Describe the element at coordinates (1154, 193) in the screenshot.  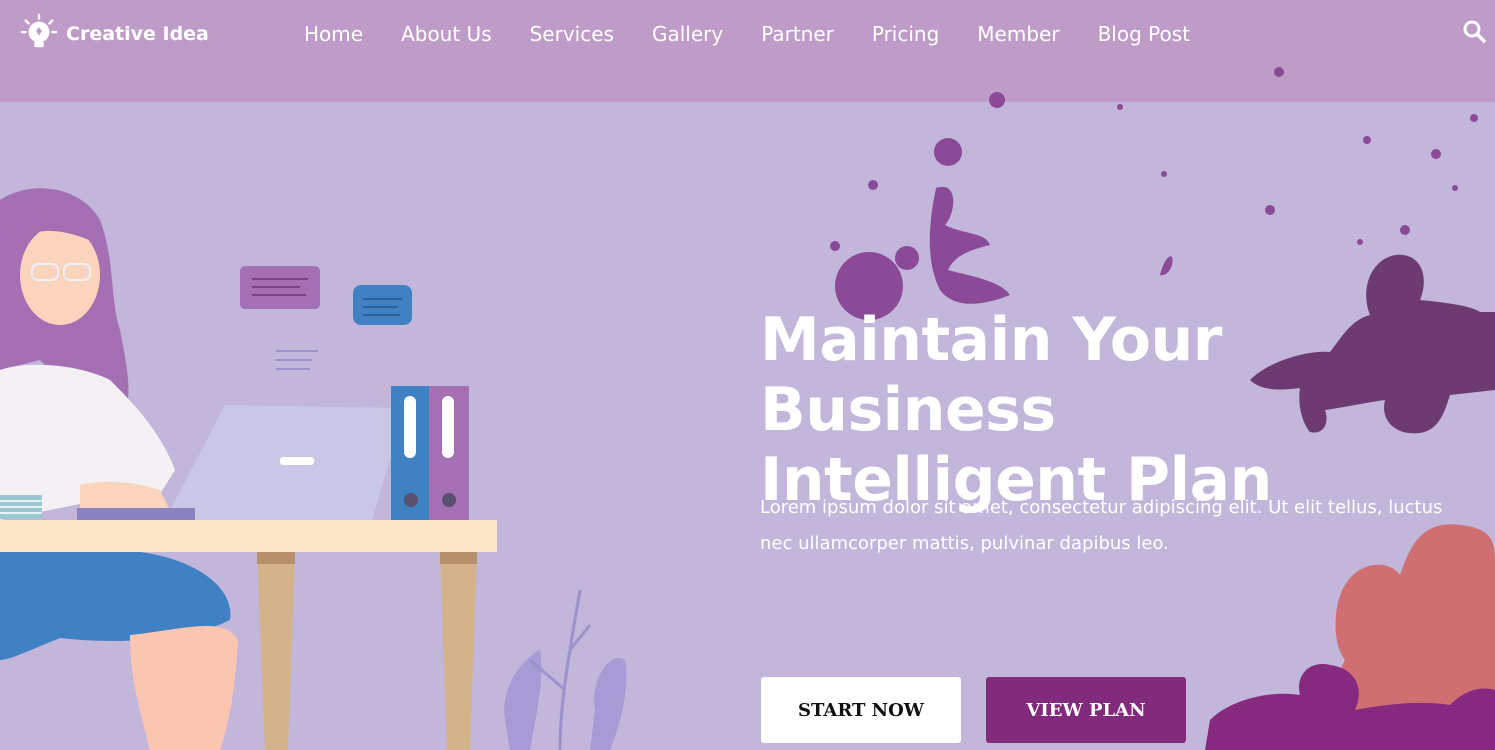
I see `ink-splash` at that location.